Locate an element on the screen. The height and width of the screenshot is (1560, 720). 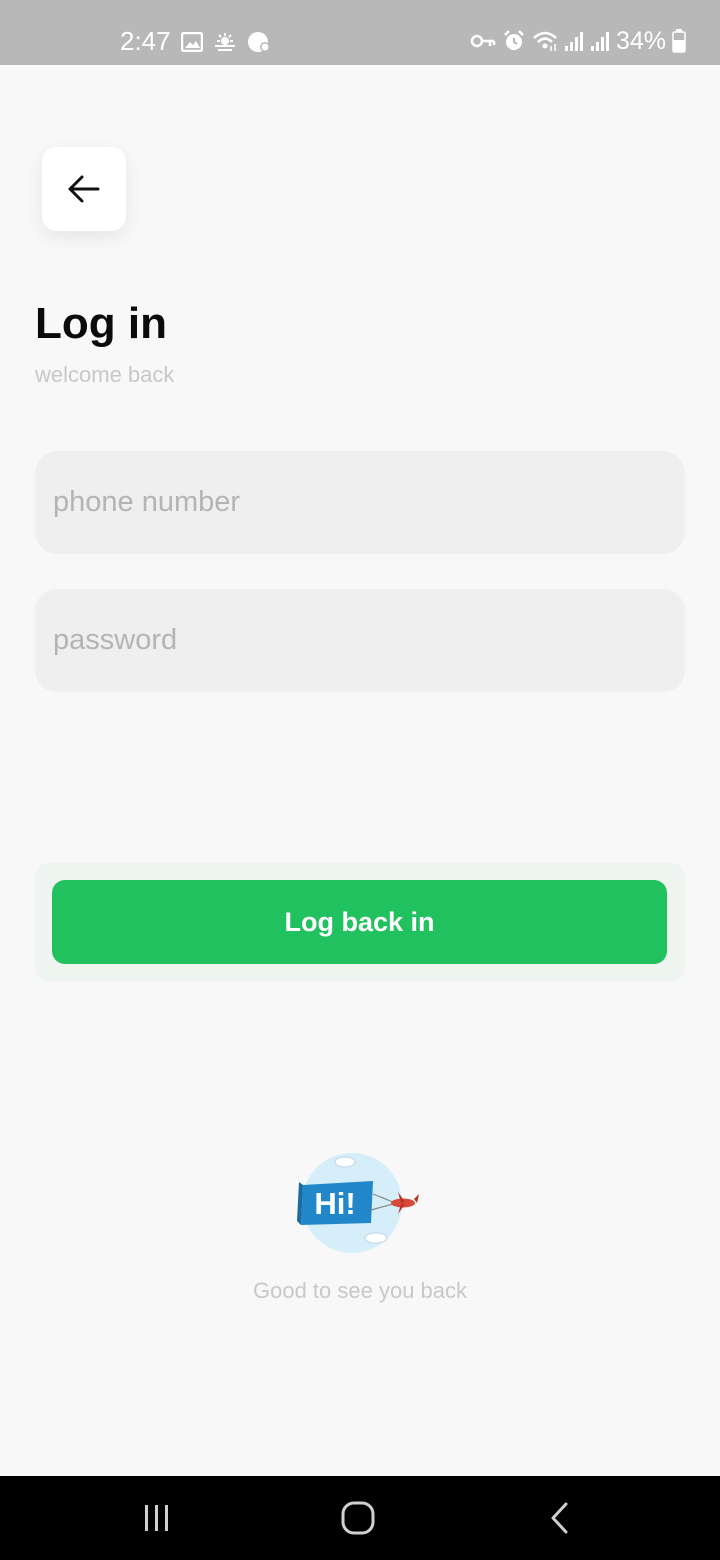
weather-icon is located at coordinates (225, 42).